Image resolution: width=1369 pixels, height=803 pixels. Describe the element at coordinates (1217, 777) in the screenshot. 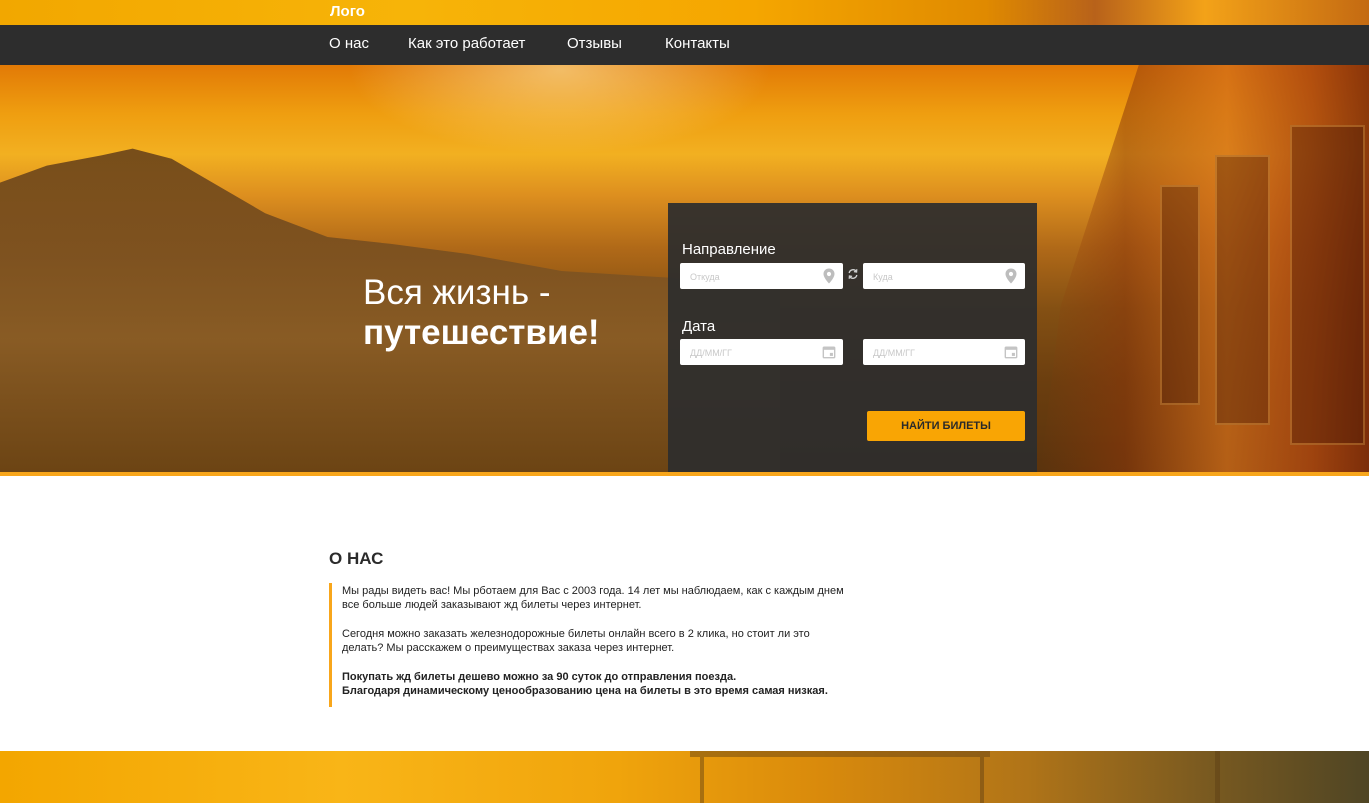

I see `pole` at that location.